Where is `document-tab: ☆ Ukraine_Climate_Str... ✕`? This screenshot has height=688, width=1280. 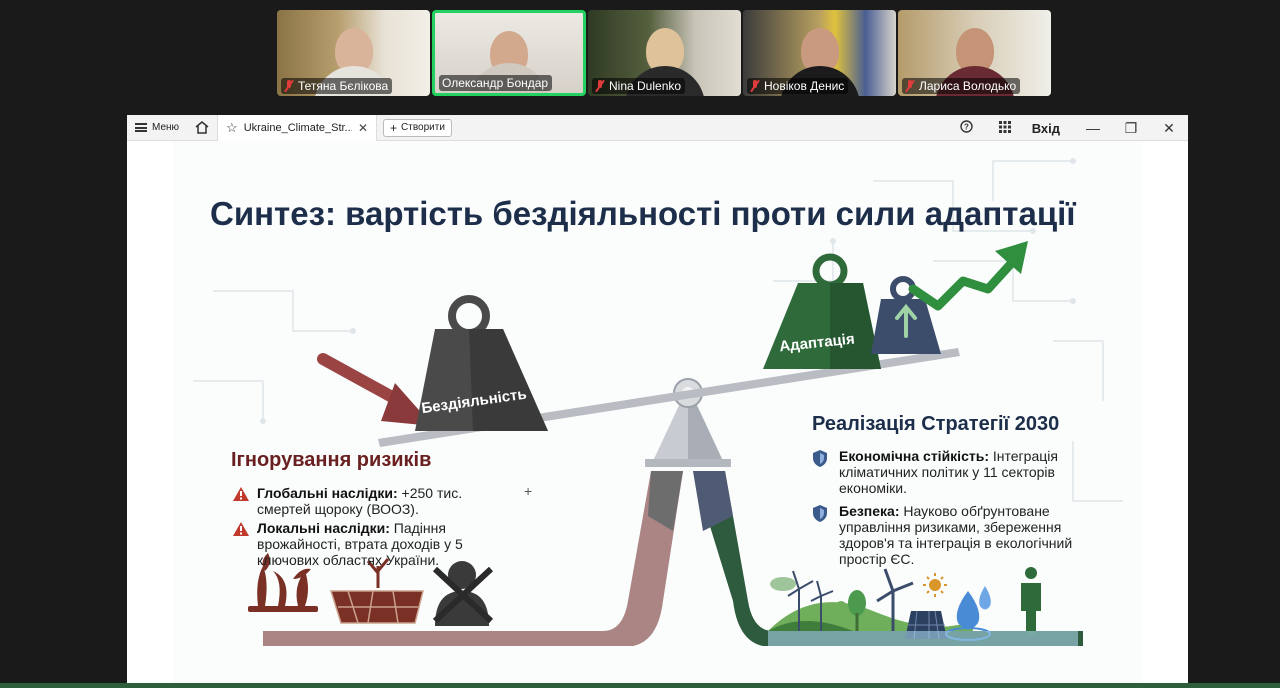 document-tab: ☆ Ukraine_Climate_Str... ✕ is located at coordinates (297, 127).